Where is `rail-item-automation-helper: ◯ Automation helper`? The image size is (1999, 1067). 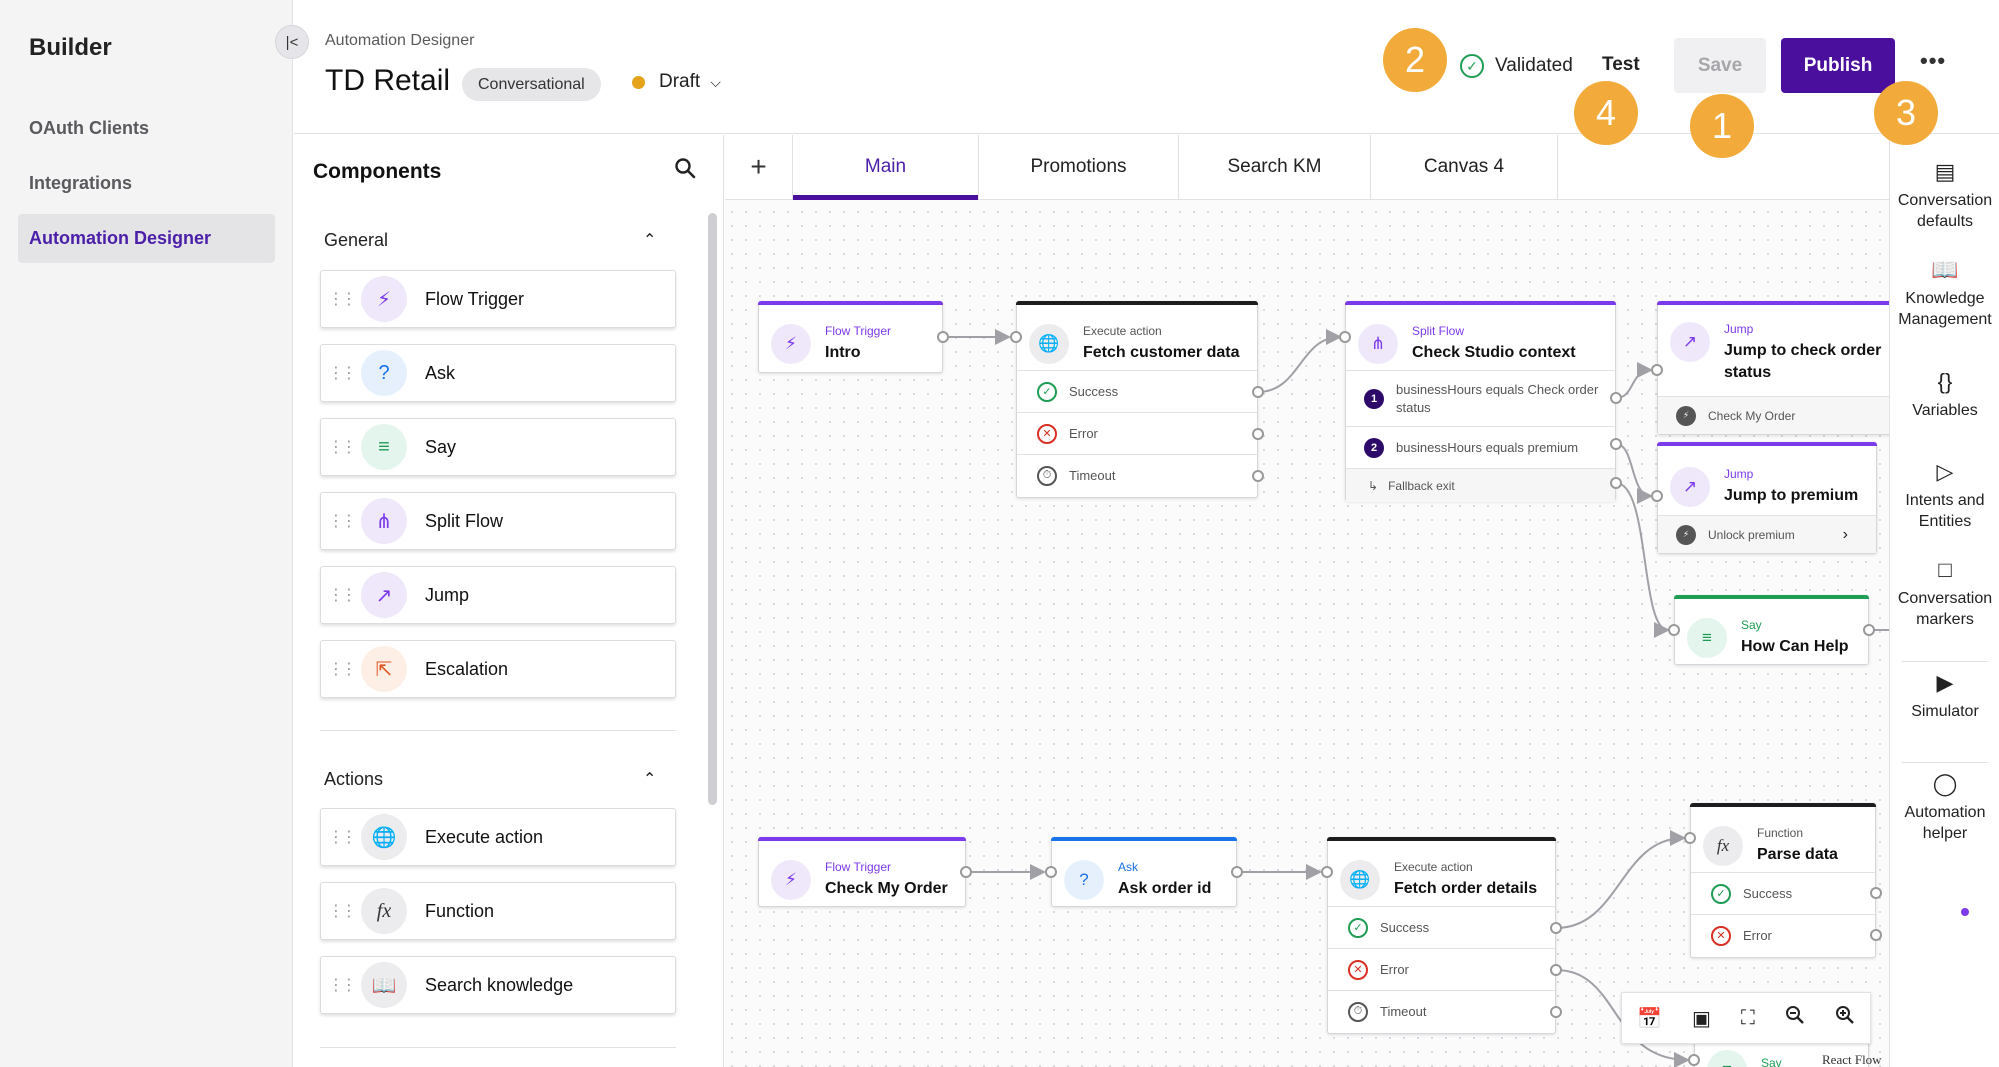
rail-item-automation-helper: ◯ Automation helper is located at coordinates (1944, 808).